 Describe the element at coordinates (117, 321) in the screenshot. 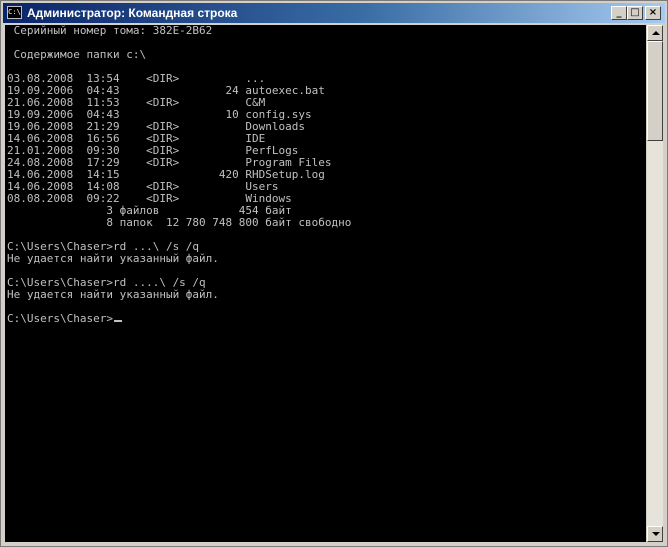

I see `text-cursor` at that location.